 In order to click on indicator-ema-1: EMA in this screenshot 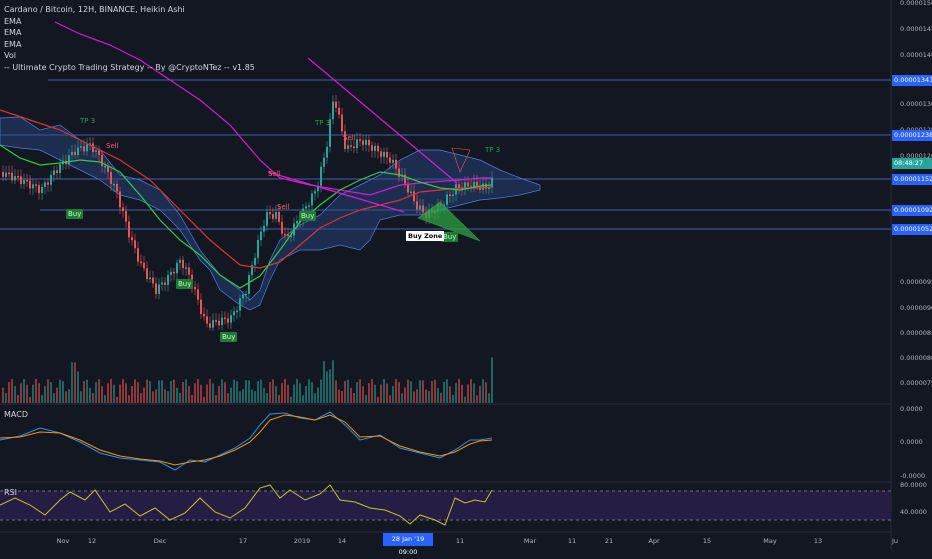, I will do `click(129, 22)`.